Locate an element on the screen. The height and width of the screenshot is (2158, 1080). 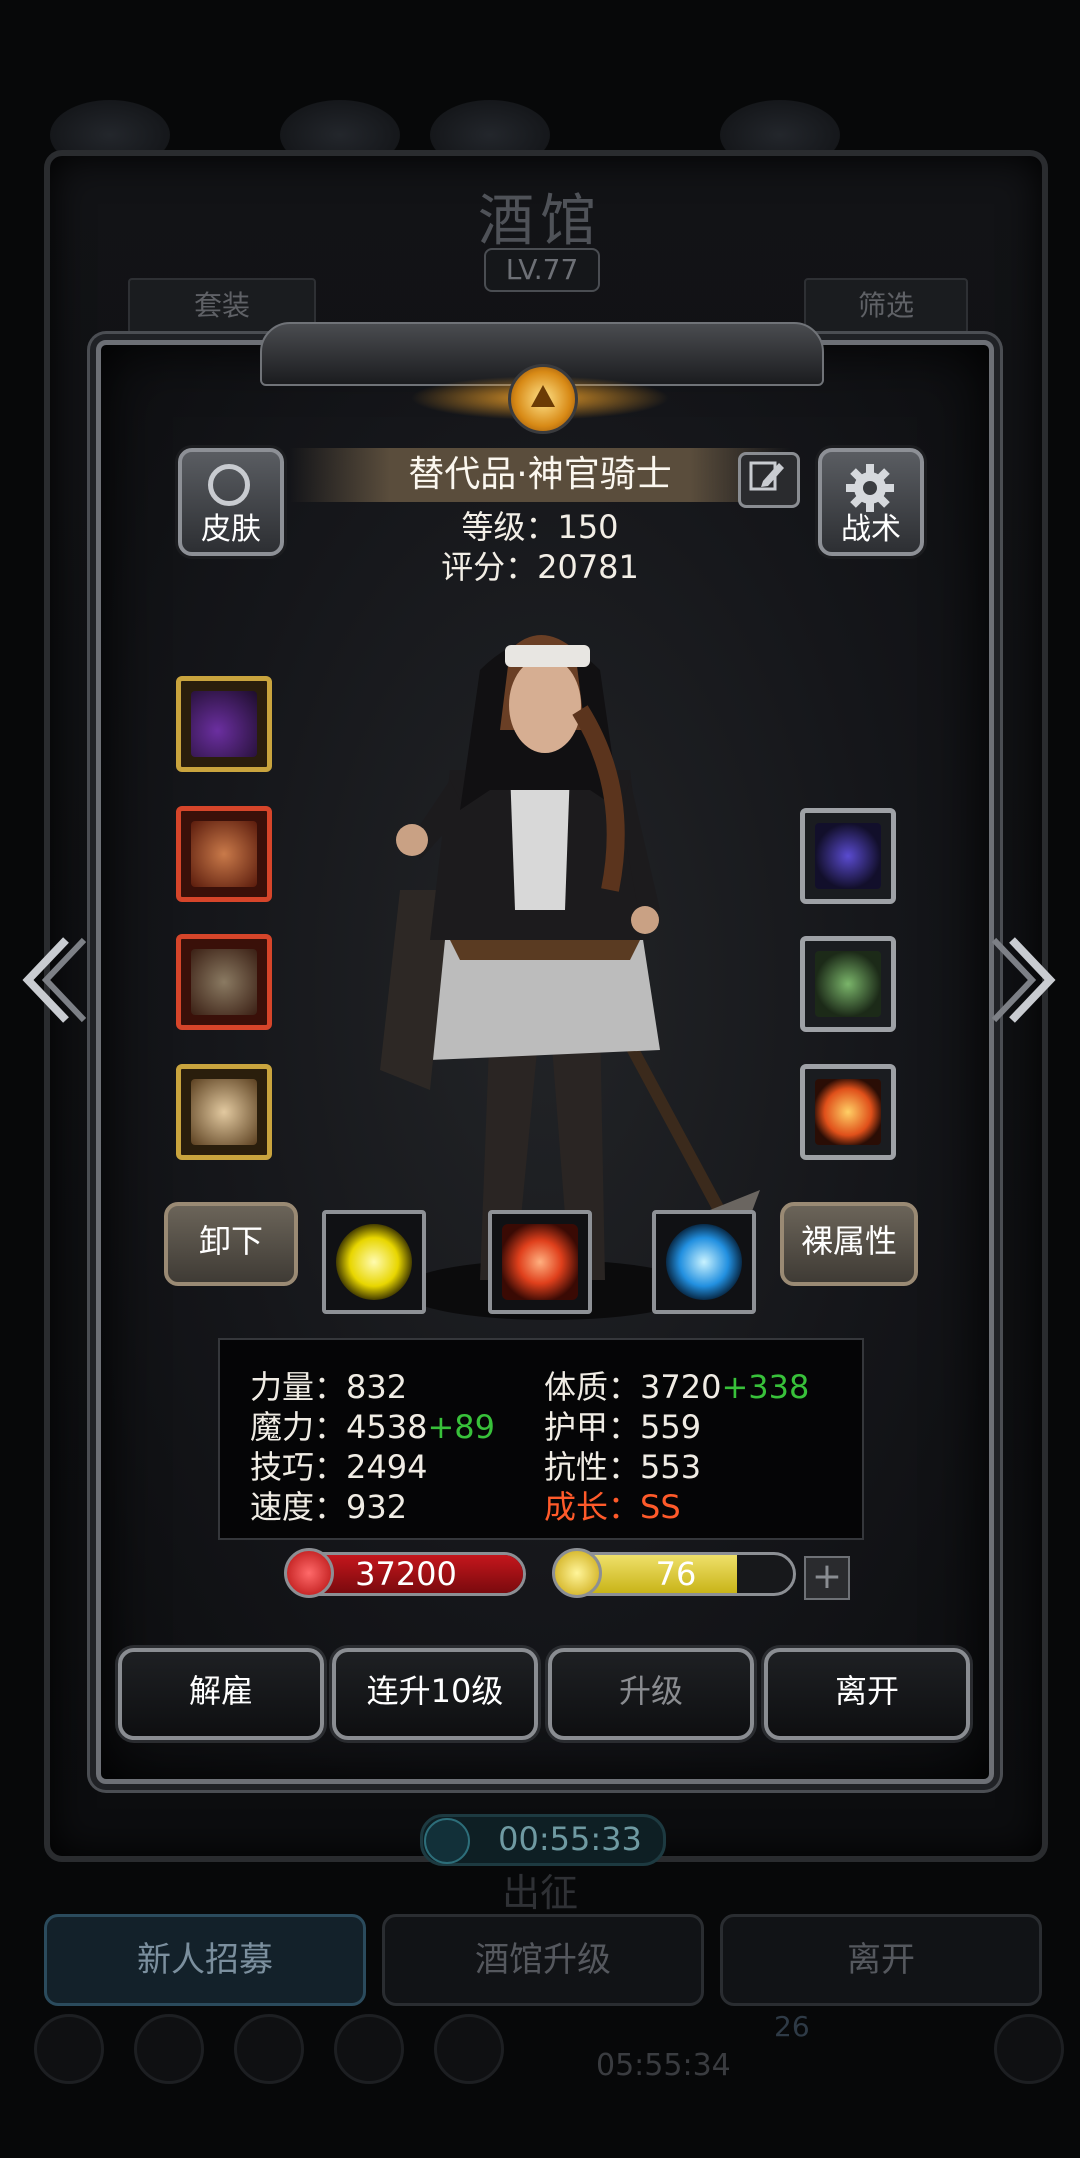
crest-emblem-icon is located at coordinates (543, 399).